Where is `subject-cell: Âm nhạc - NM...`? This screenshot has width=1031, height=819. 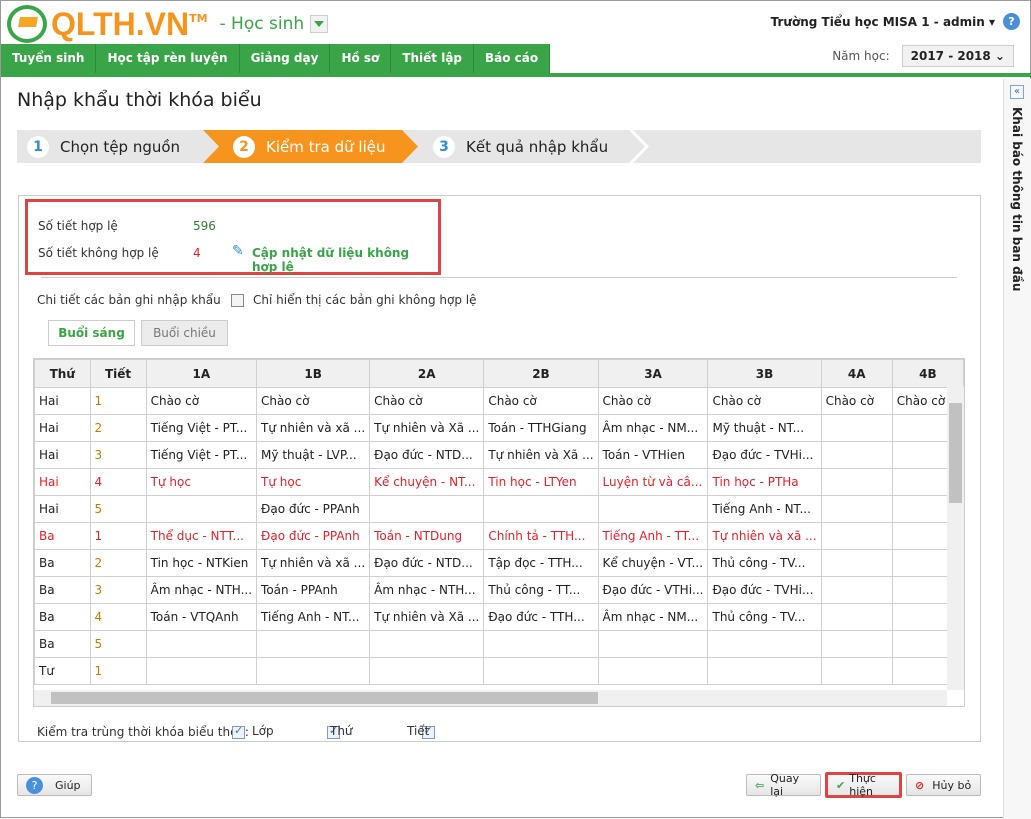
subject-cell: Âm nhạc - NM... is located at coordinates (653, 428).